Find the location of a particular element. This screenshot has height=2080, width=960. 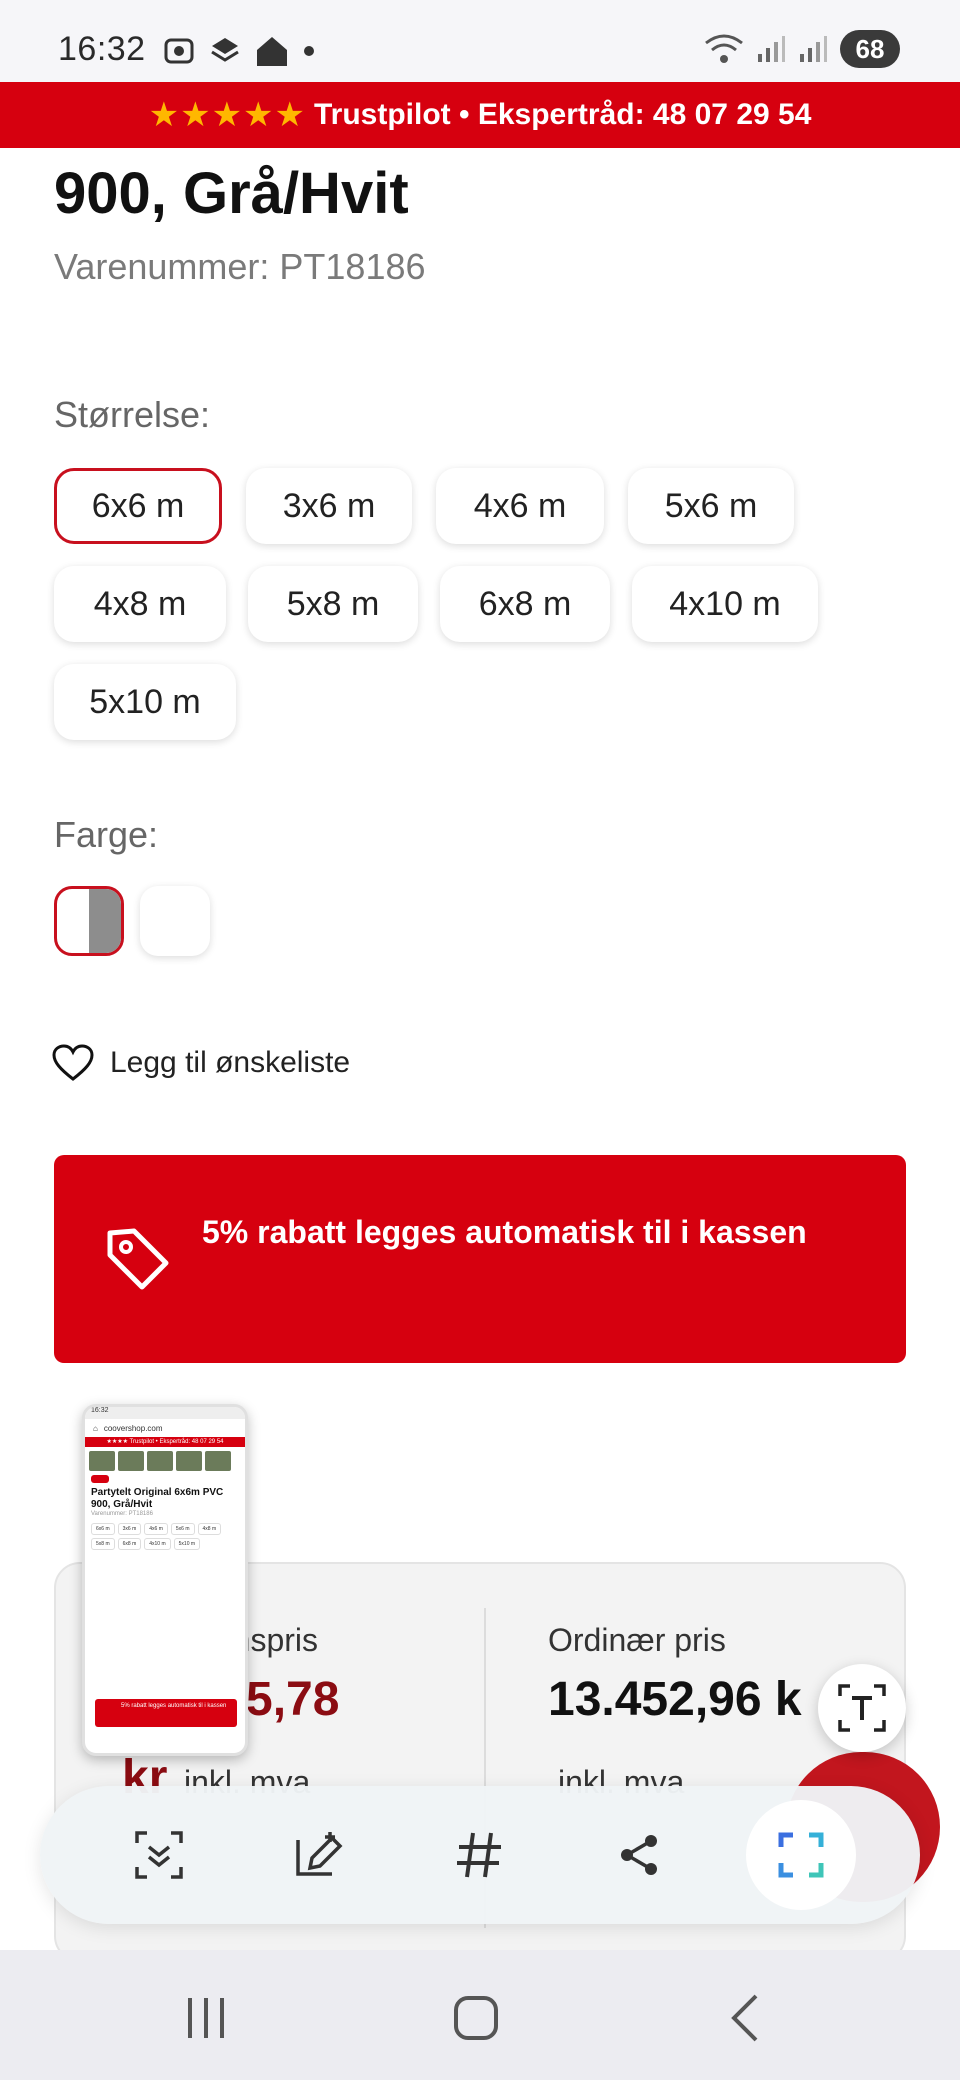

heart-icon is located at coordinates (73, 1062).